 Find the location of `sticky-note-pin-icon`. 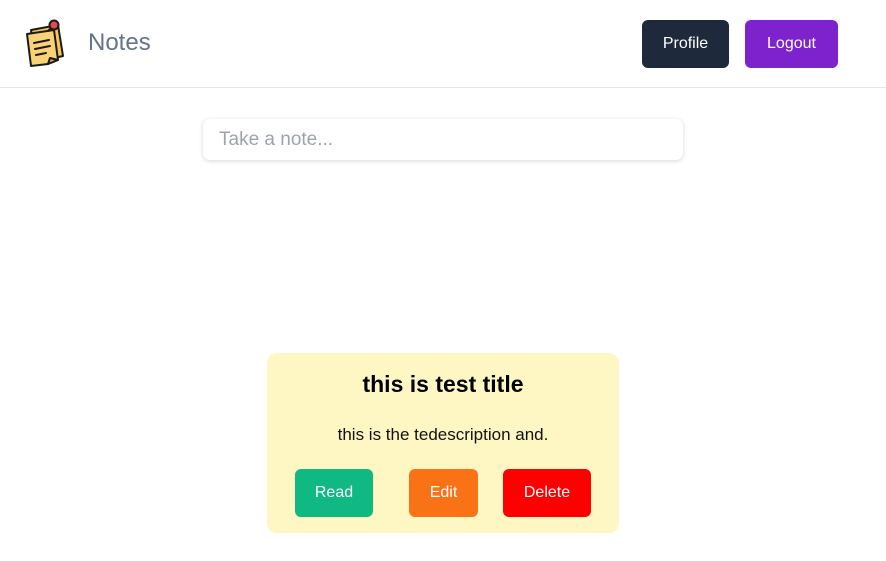

sticky-note-pin-icon is located at coordinates (45, 43).